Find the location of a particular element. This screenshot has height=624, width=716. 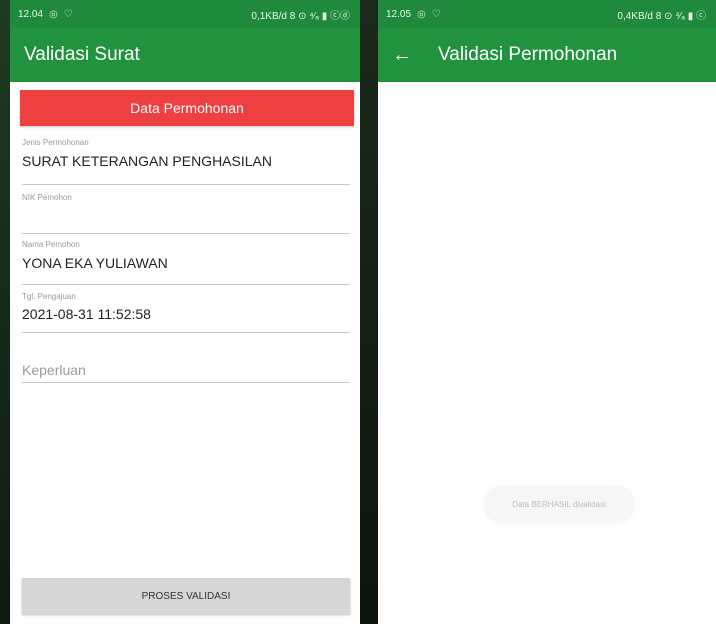

back-arrow-icon: ← is located at coordinates (415, 55).